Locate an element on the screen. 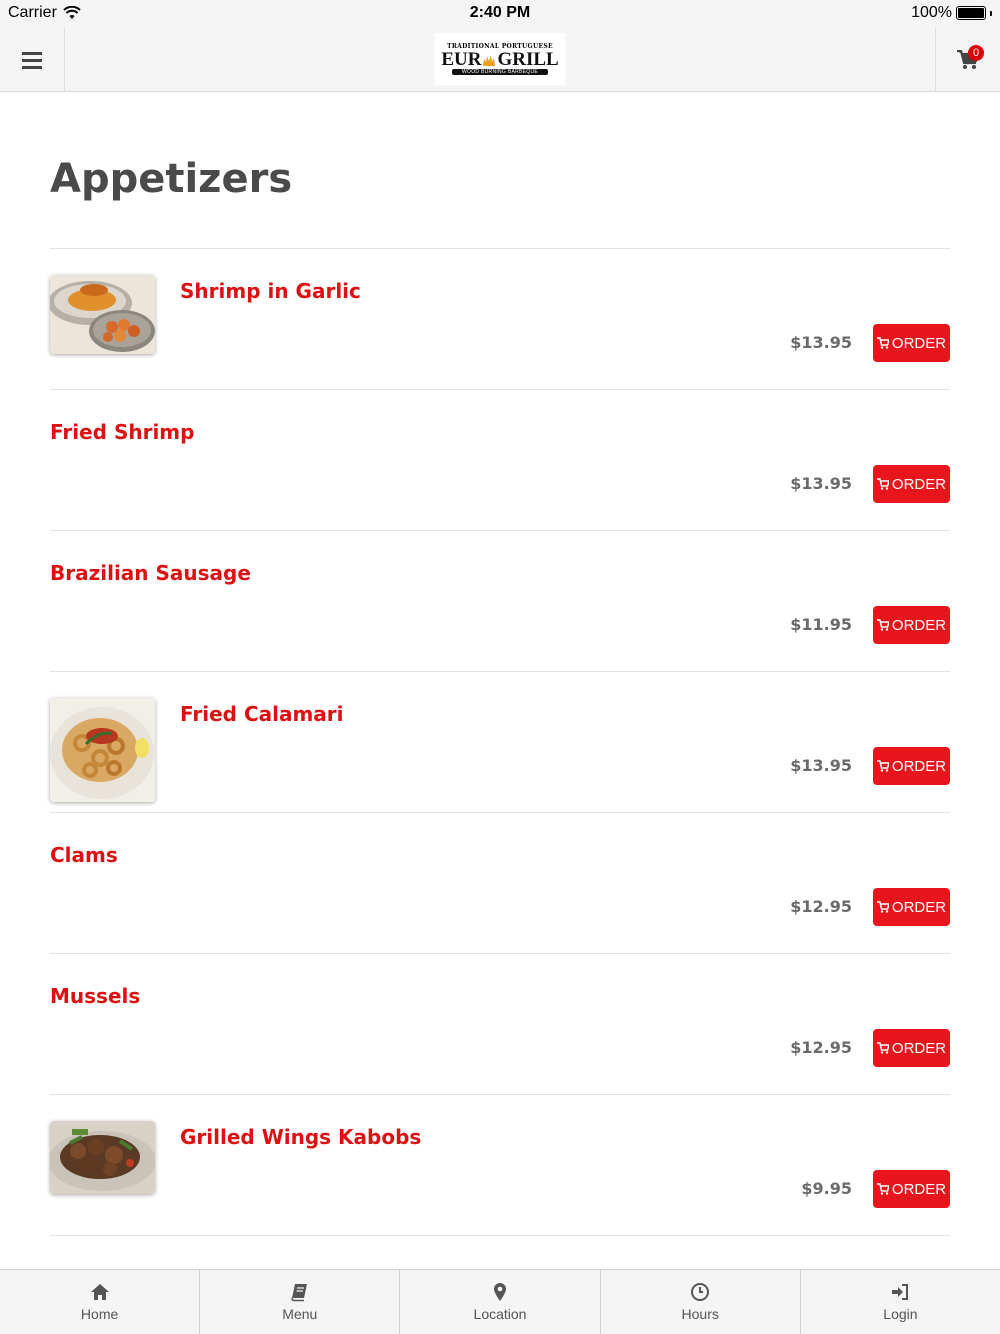 Image resolution: width=1000 pixels, height=1334 pixels. menu-item: Fried Shrimp $13.95 ORDER is located at coordinates (500, 460).